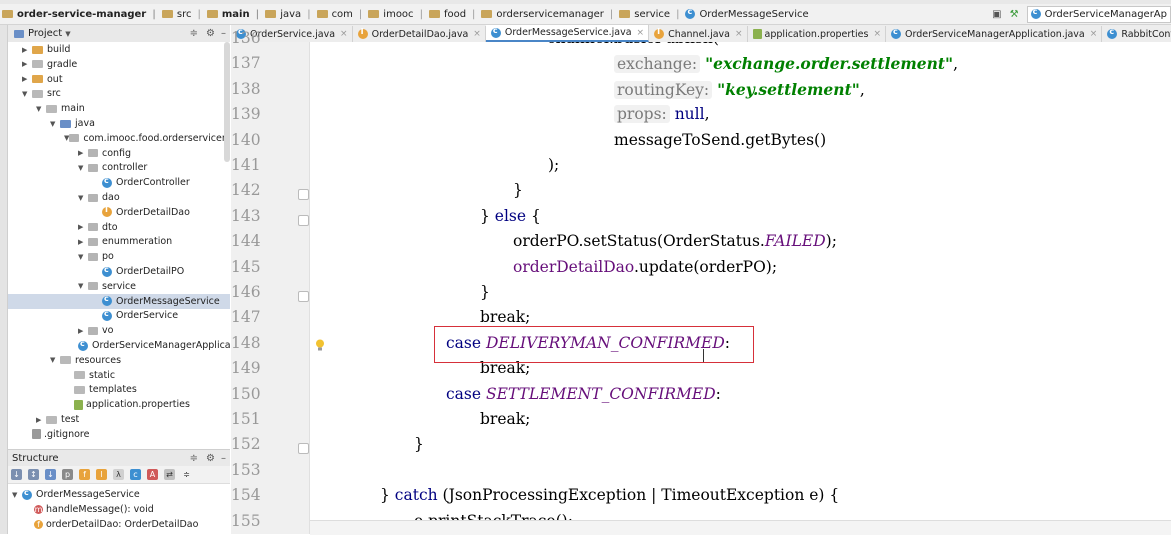 The width and height of the screenshot is (1171, 535). What do you see at coordinates (119, 49) in the screenshot?
I see `tree-item: ▶ build` at bounding box center [119, 49].